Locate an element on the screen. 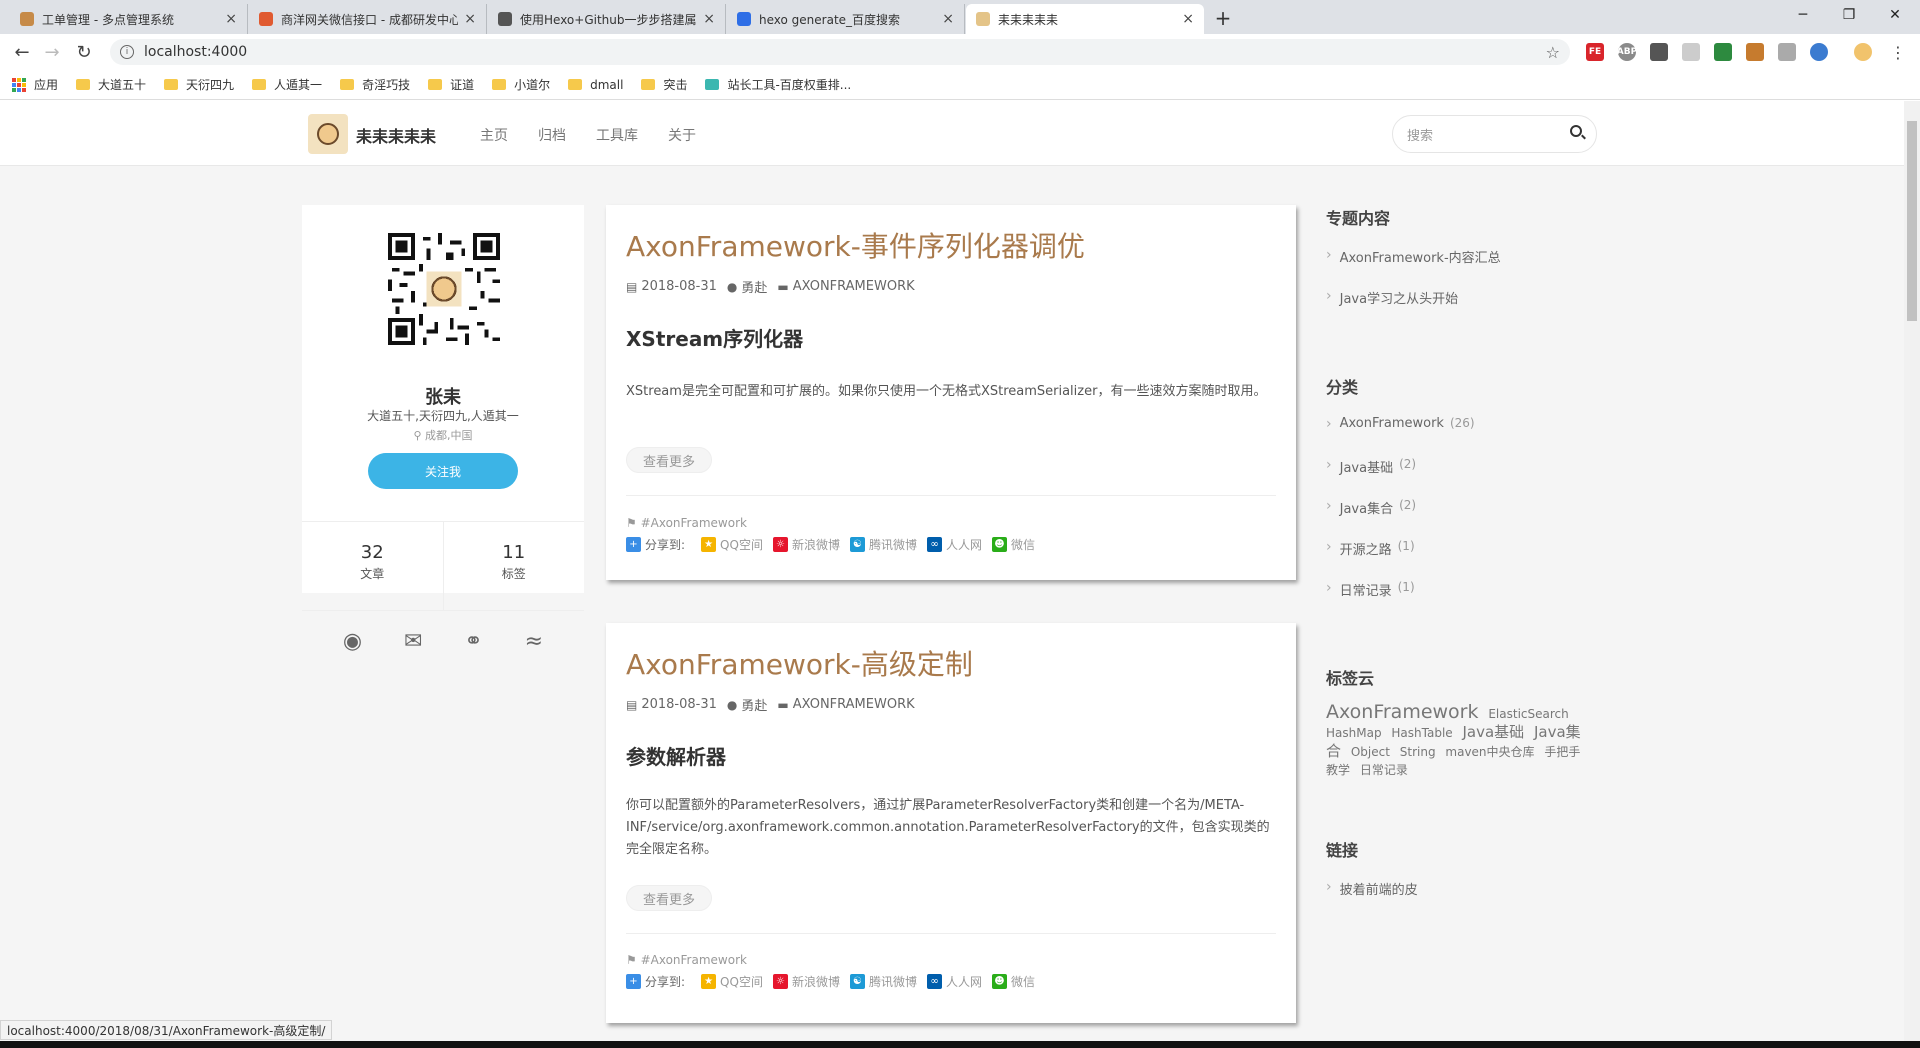  category-link: 日常记录 (1) is located at coordinates (1466, 600).